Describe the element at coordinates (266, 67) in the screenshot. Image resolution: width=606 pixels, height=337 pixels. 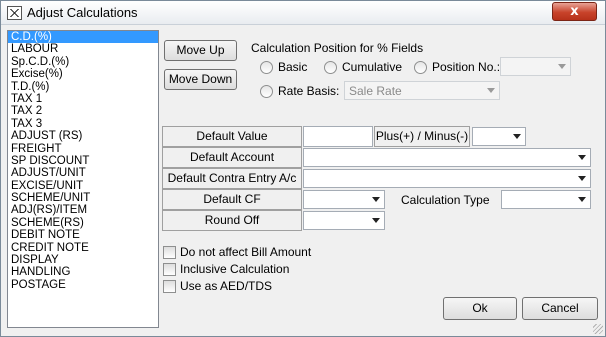
I see `basic-radio` at that location.